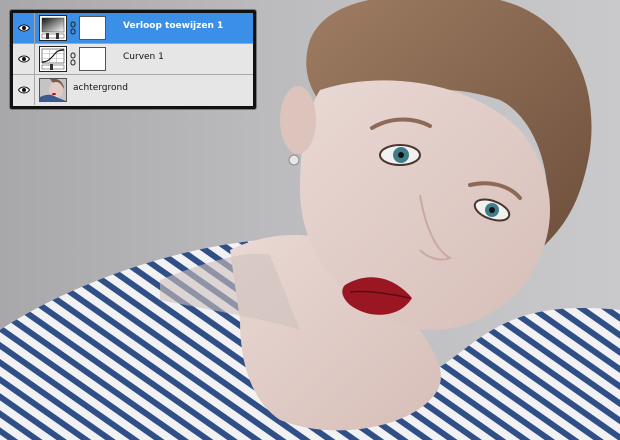 The image size is (620, 440). I want to click on layer-name: Curven 1, so click(143, 57).